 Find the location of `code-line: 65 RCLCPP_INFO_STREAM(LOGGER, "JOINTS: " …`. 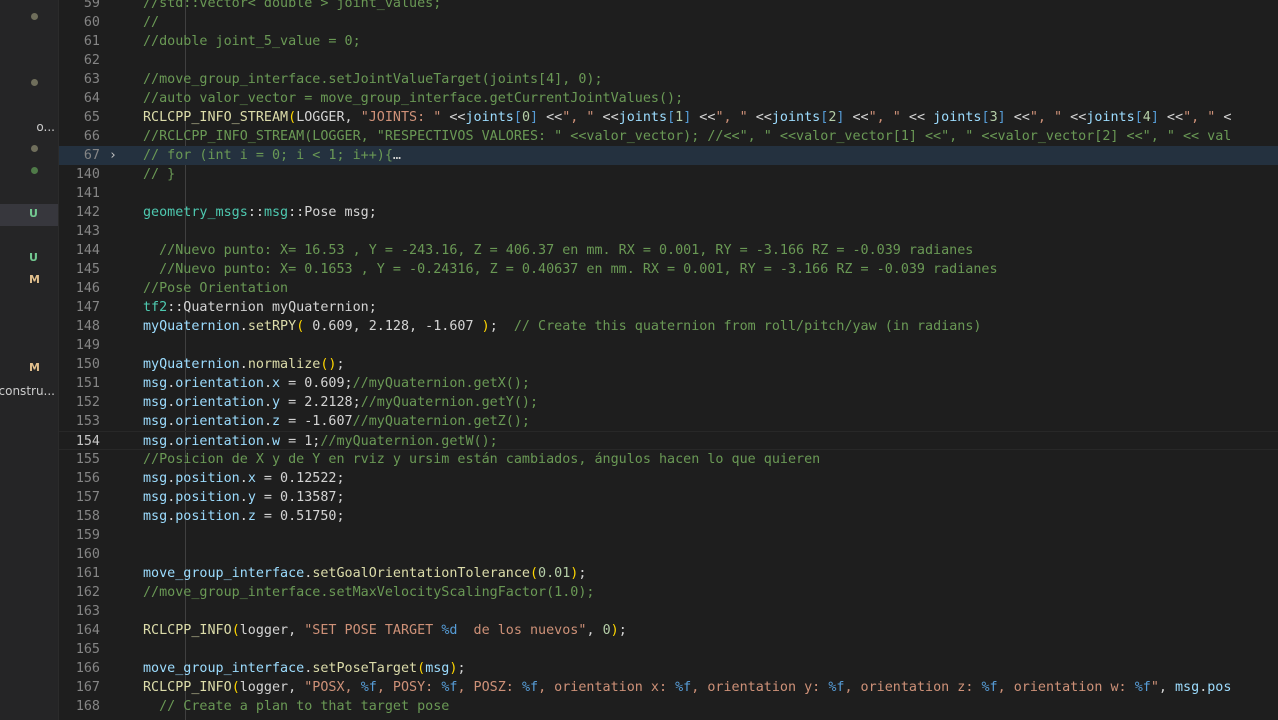

code-line: 65 RCLCPP_INFO_STREAM(LOGGER, "JOINTS: " … is located at coordinates (668, 117).